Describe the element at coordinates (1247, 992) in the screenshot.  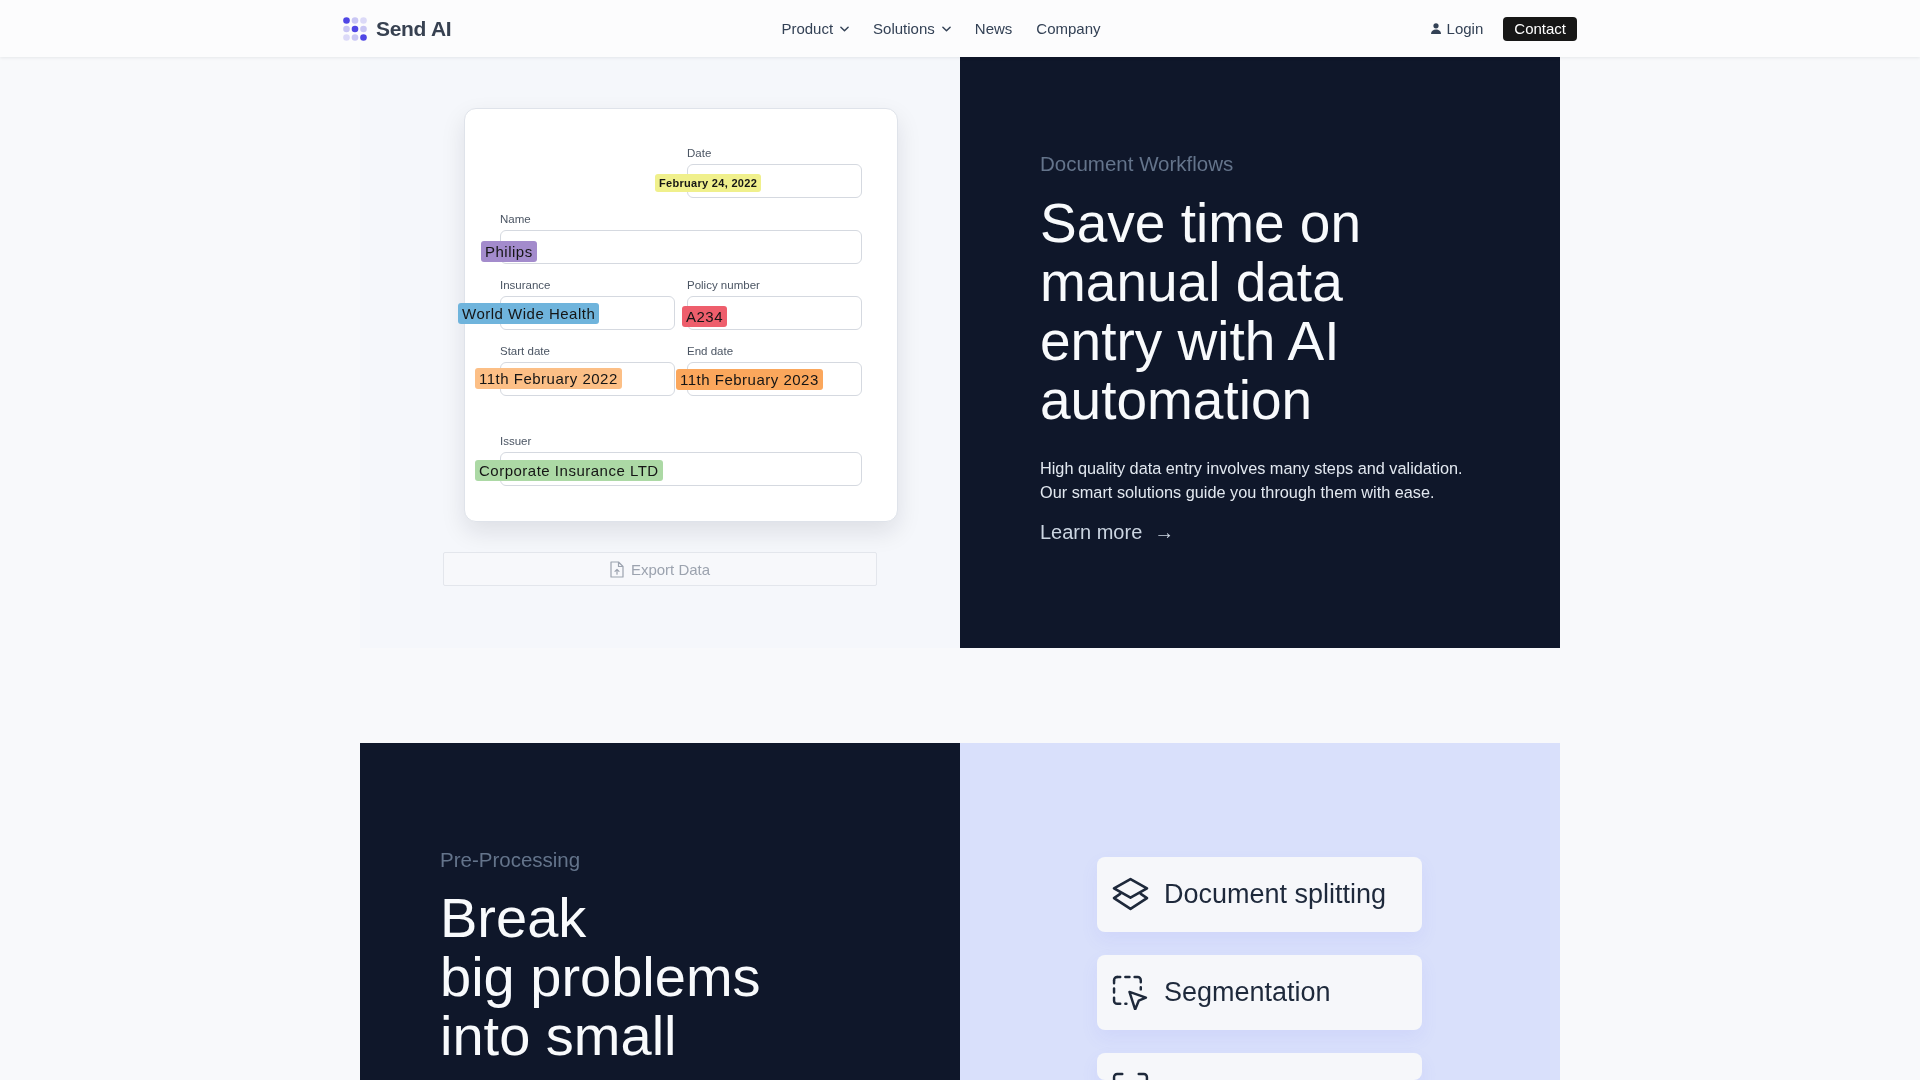
I see `feature-title: Segmentation` at that location.